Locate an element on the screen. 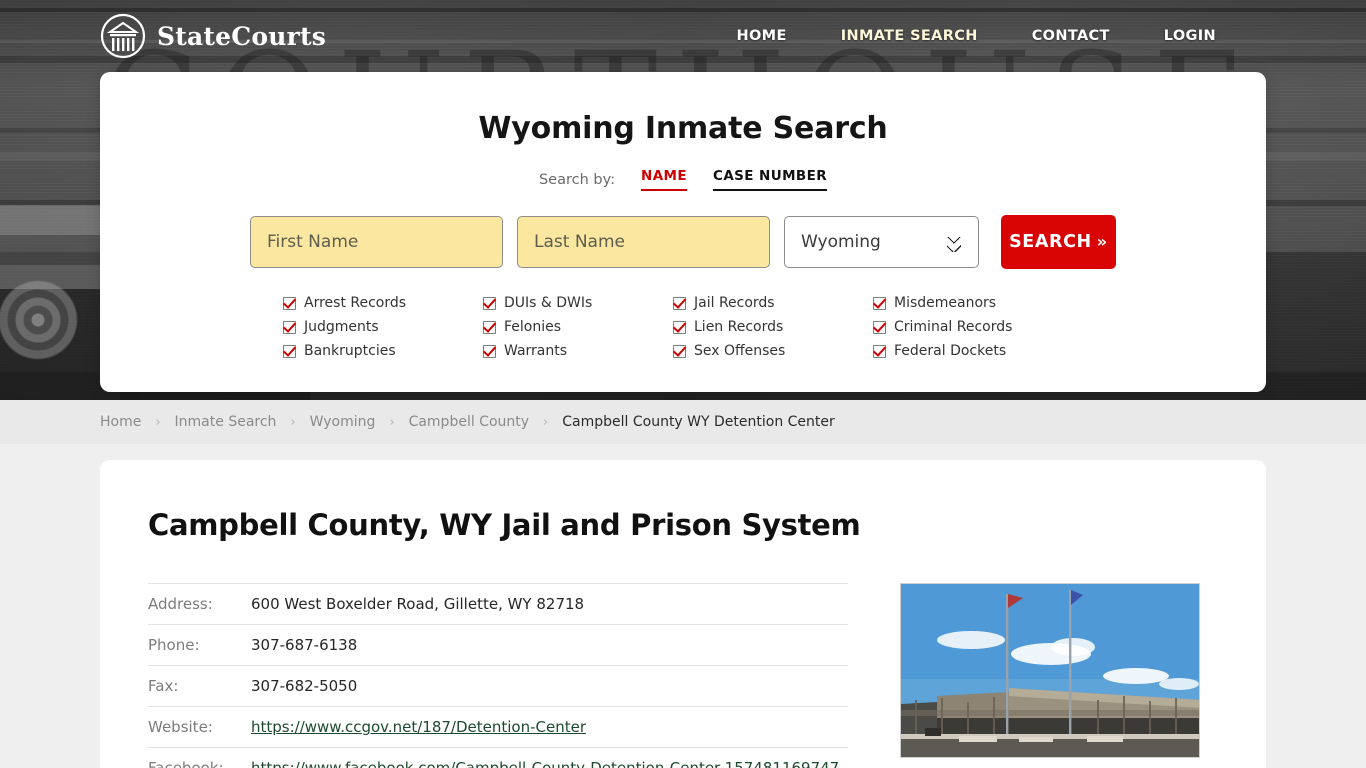 The height and width of the screenshot is (768, 1366). checkbox-label: Federal Dockets is located at coordinates (950, 351).